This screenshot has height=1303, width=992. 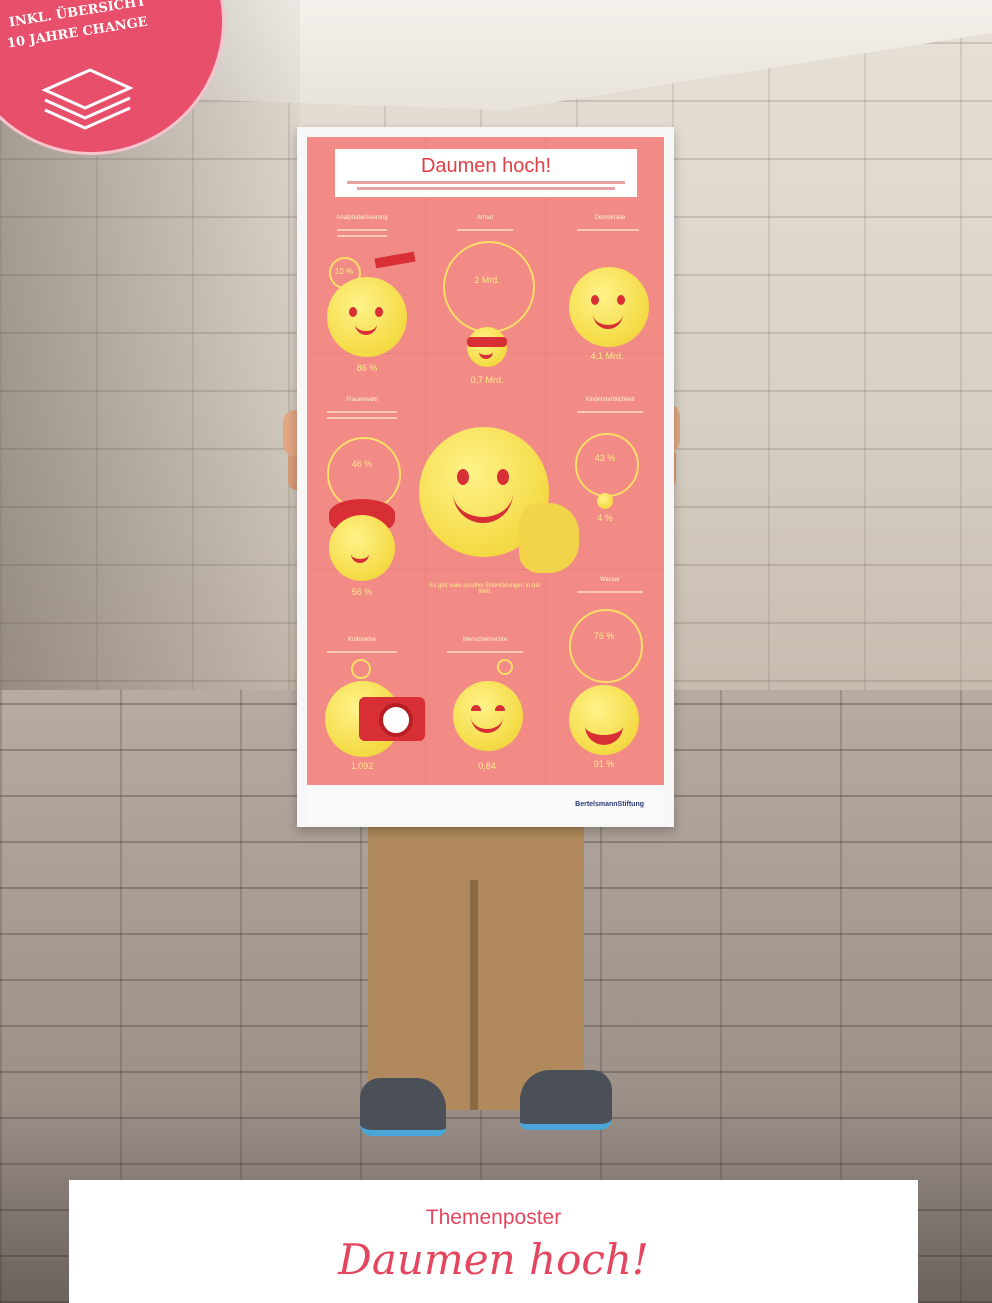 What do you see at coordinates (362, 464) in the screenshot?
I see `section-inner-value: 46 %` at bounding box center [362, 464].